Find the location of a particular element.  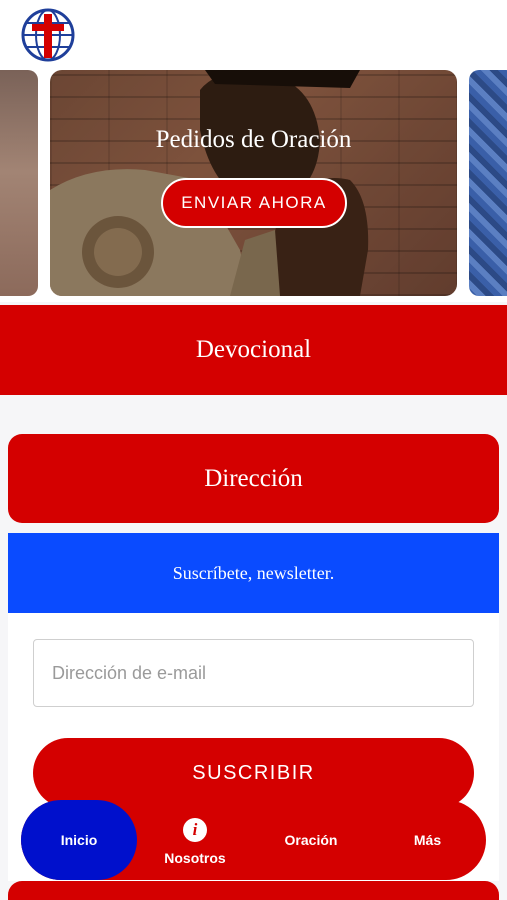

next-section-peek is located at coordinates (253, 890).